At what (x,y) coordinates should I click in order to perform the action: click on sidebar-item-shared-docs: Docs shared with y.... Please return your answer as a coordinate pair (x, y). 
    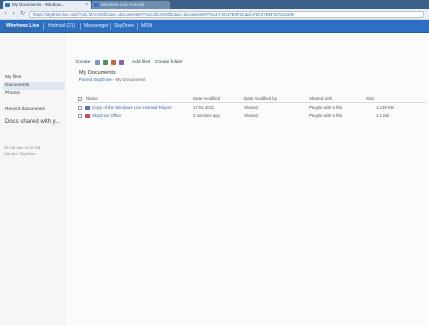
    Looking at the image, I should click on (34, 122).